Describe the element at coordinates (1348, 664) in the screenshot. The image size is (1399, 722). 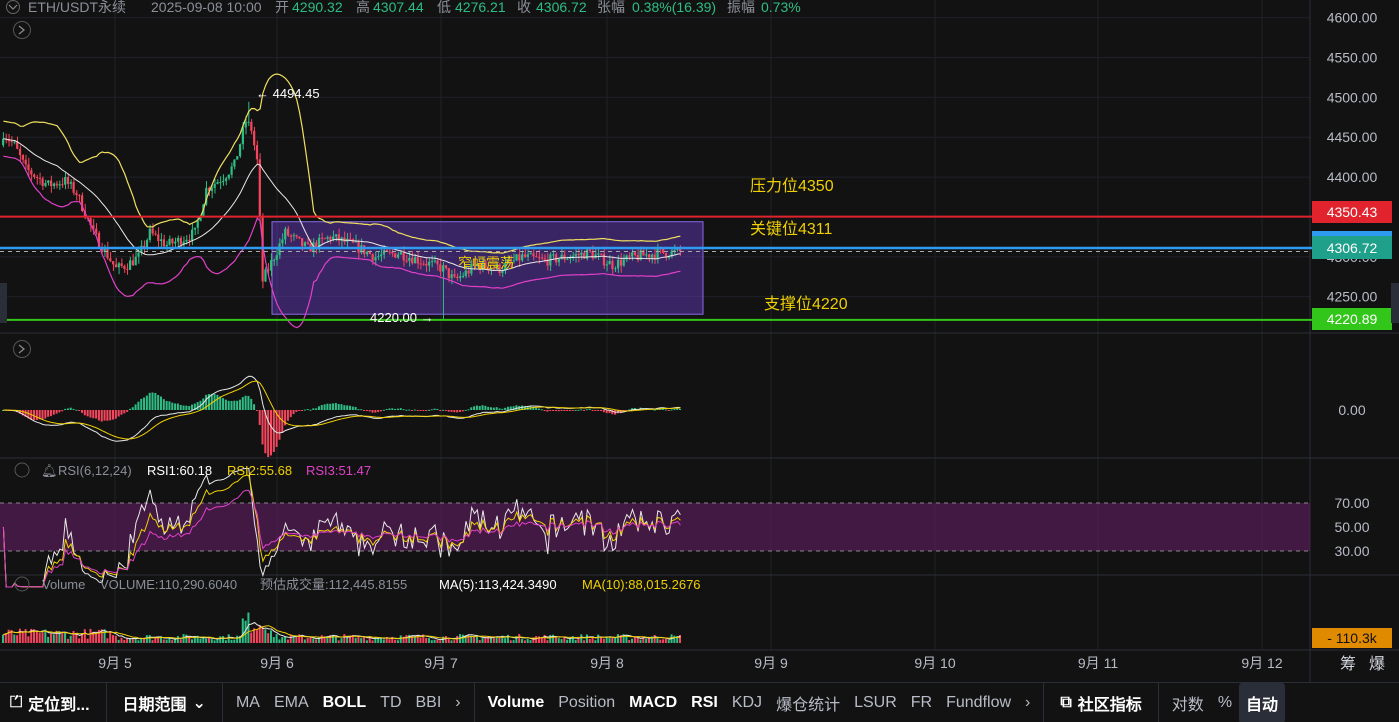
I see `chips-button: 筹` at that location.